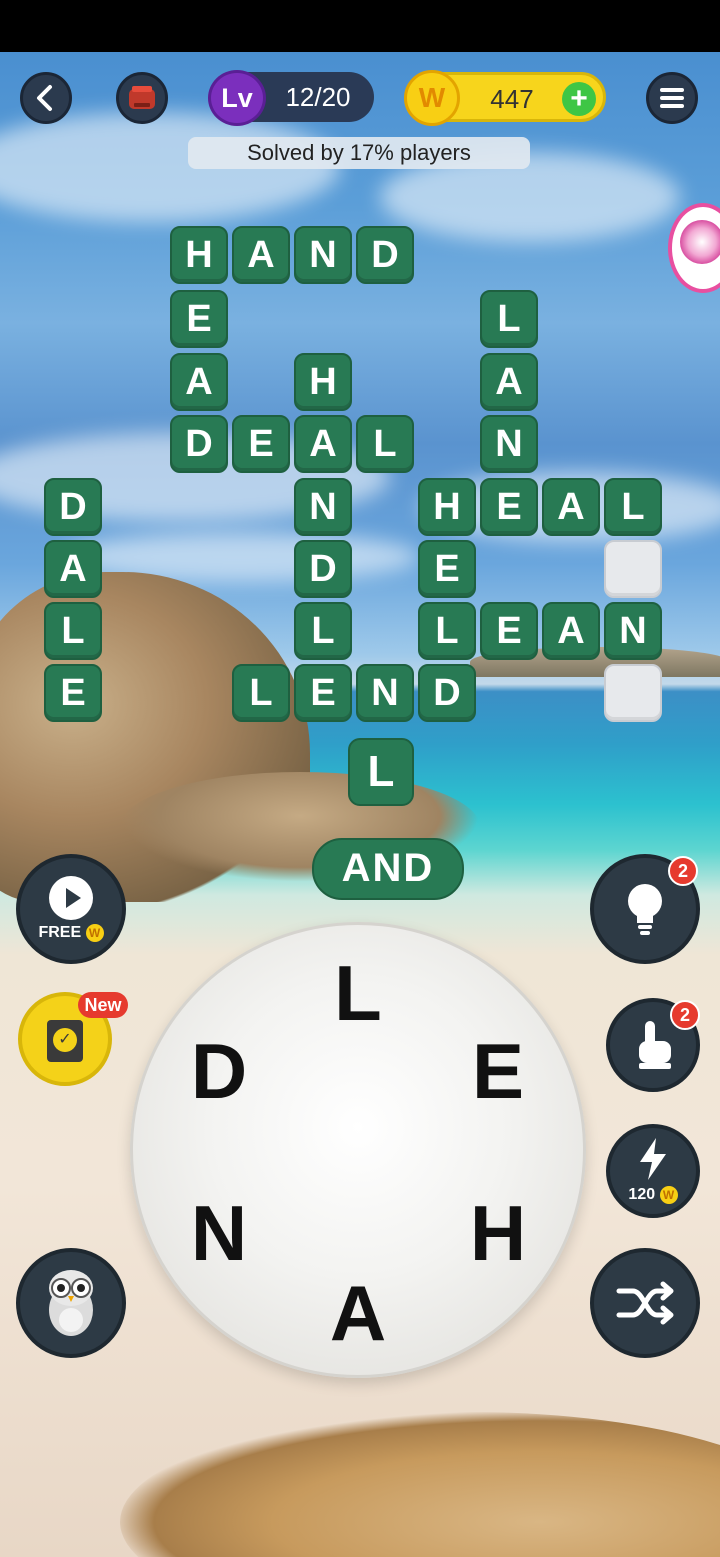 The height and width of the screenshot is (1557, 720). Describe the element at coordinates (388, 868) in the screenshot. I see `current-word: AND` at that location.